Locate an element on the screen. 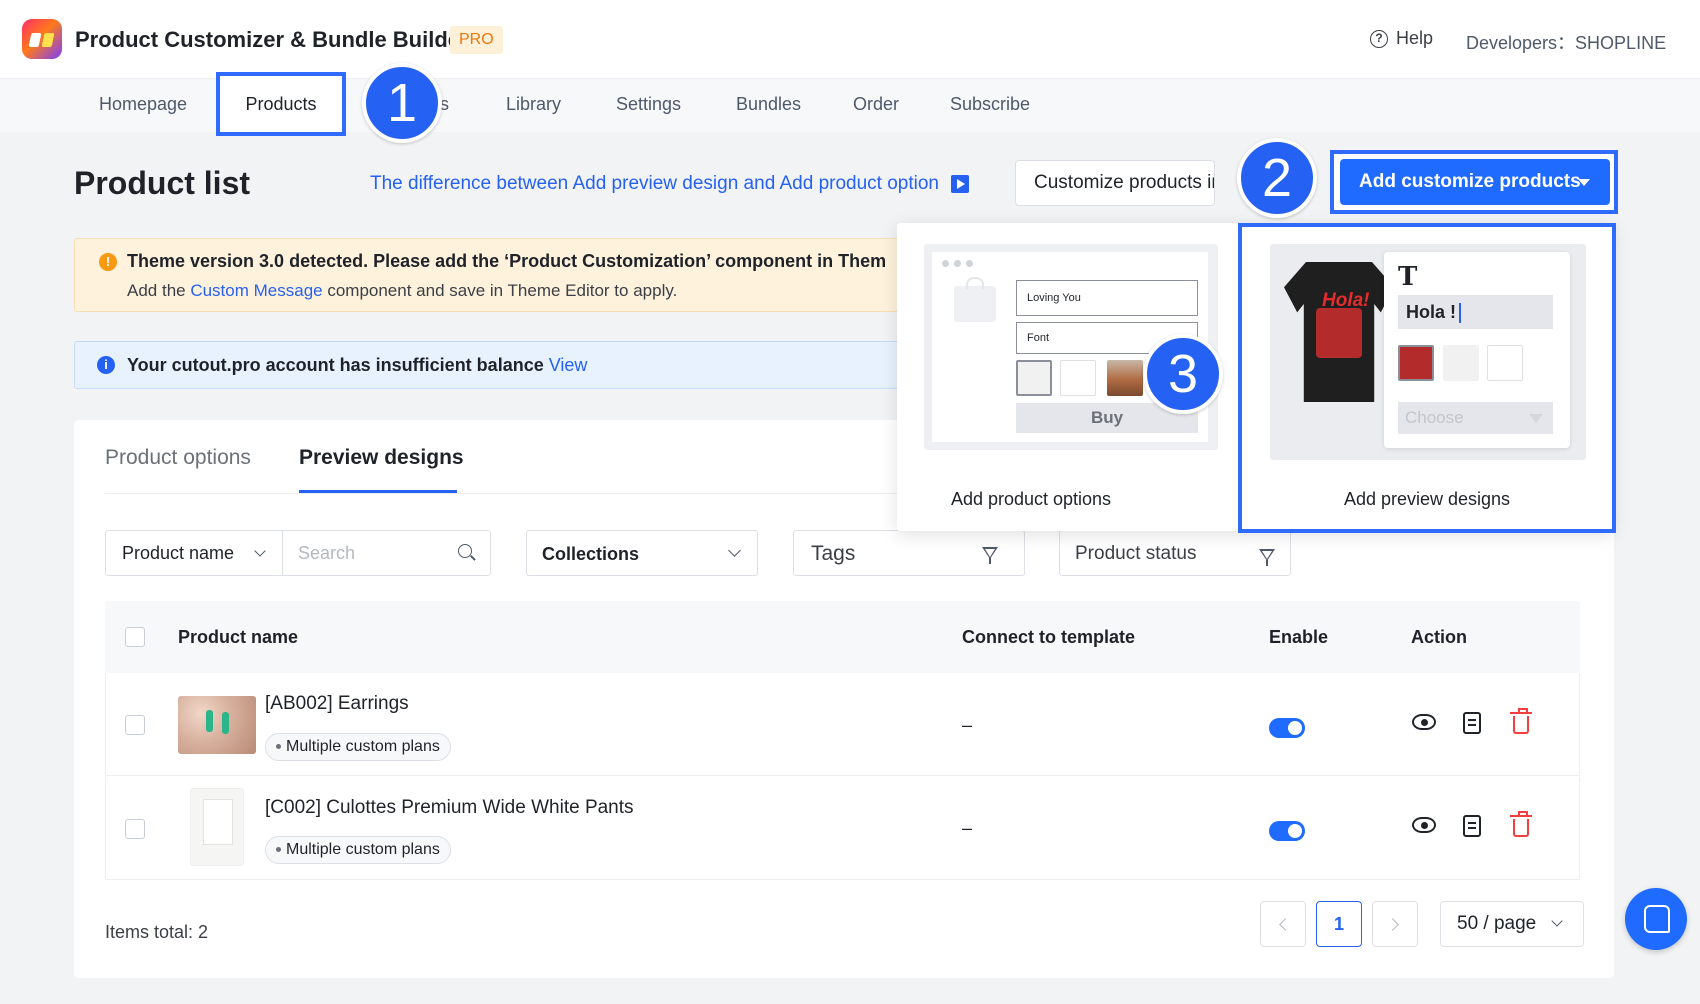 This screenshot has width=1700, height=1004. mock-swatch-landscape is located at coordinates (1125, 378).